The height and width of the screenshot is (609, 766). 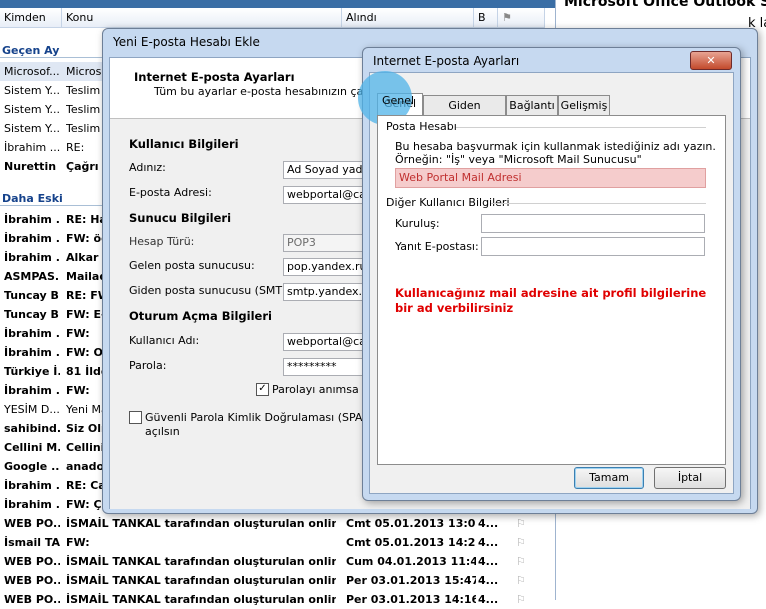 What do you see at coordinates (411, 542) in the screenshot?
I see `mail-date: Cmt 05.01.2013 14:22` at bounding box center [411, 542].